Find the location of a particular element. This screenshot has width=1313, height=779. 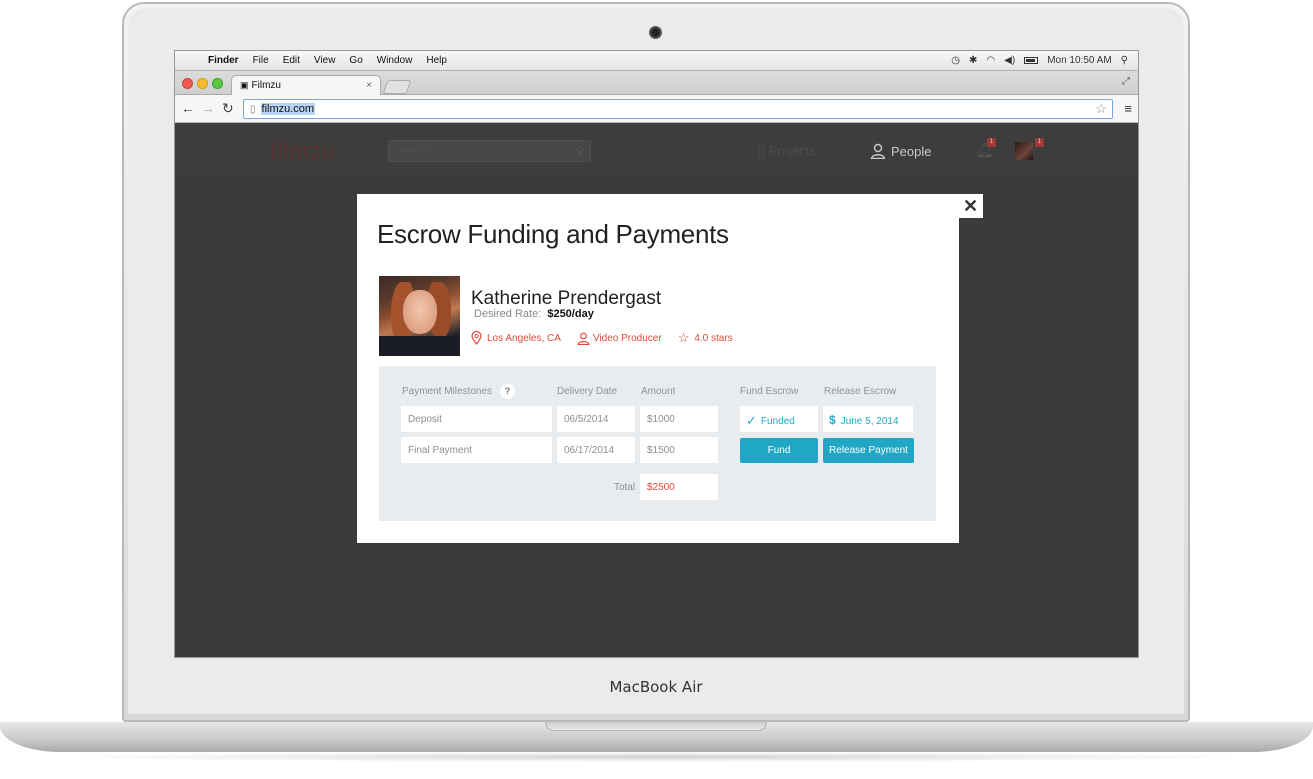

delivery-date-input: 06/5/2014 is located at coordinates (596, 419).